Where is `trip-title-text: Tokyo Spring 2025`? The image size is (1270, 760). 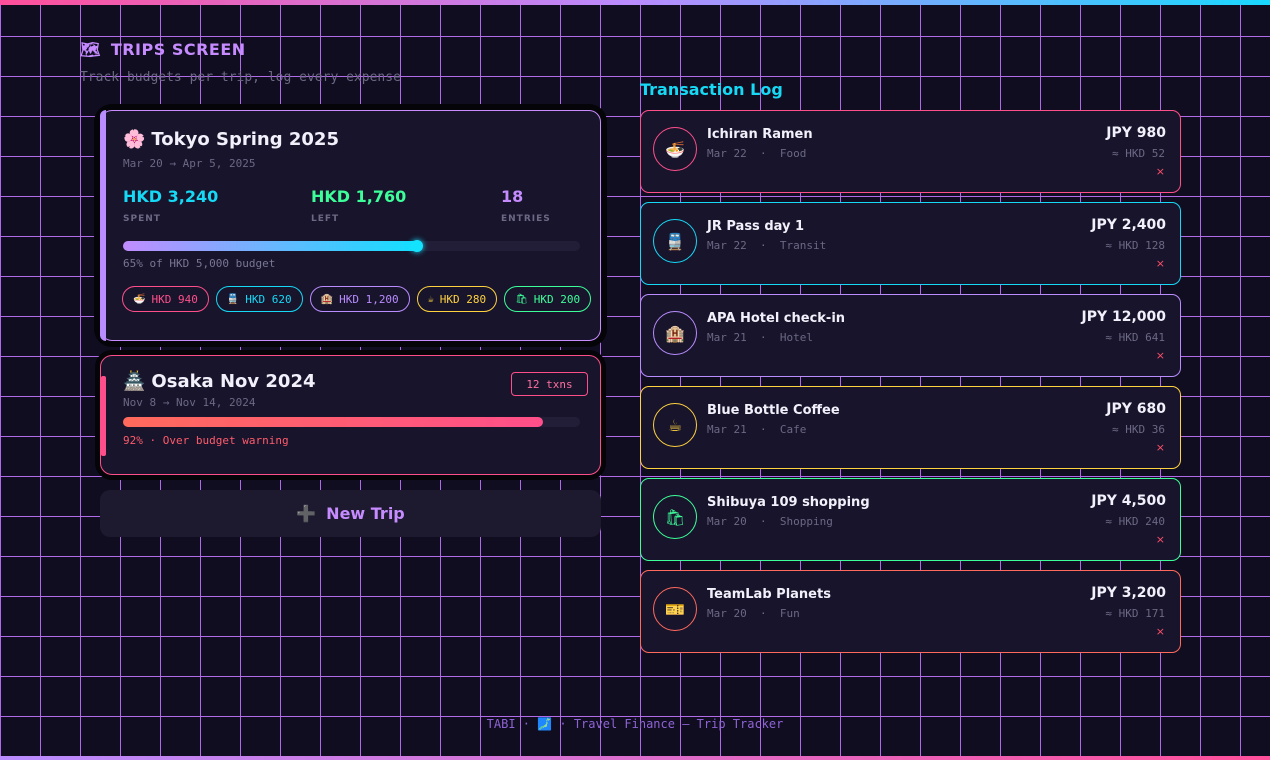 trip-title-text: Tokyo Spring 2025 is located at coordinates (245, 139).